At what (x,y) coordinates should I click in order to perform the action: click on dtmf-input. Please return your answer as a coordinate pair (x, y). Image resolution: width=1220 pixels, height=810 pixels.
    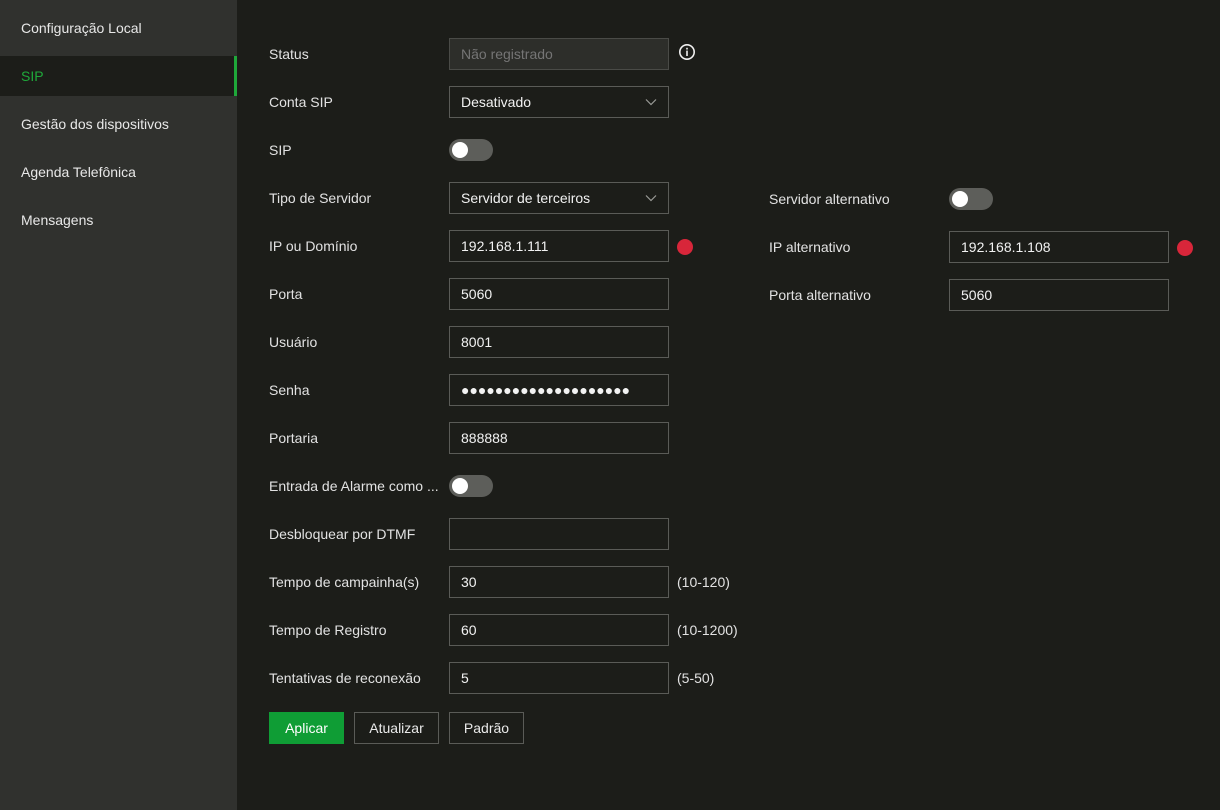
    Looking at the image, I should click on (559, 534).